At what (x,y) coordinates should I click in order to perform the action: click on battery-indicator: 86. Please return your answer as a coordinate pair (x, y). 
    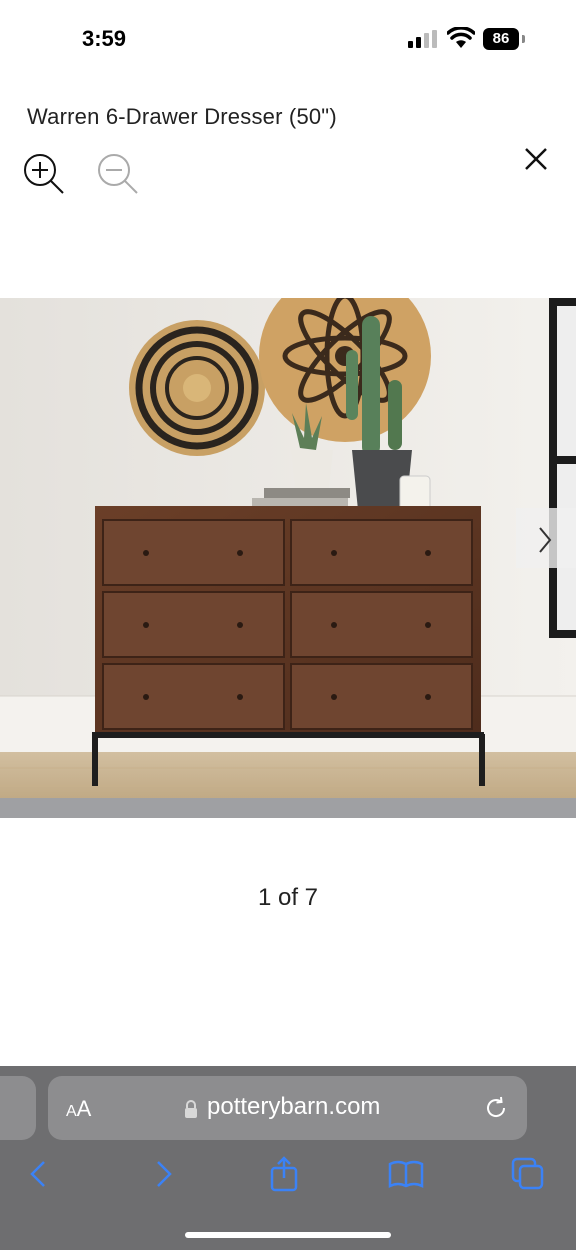
    Looking at the image, I should click on (504, 39).